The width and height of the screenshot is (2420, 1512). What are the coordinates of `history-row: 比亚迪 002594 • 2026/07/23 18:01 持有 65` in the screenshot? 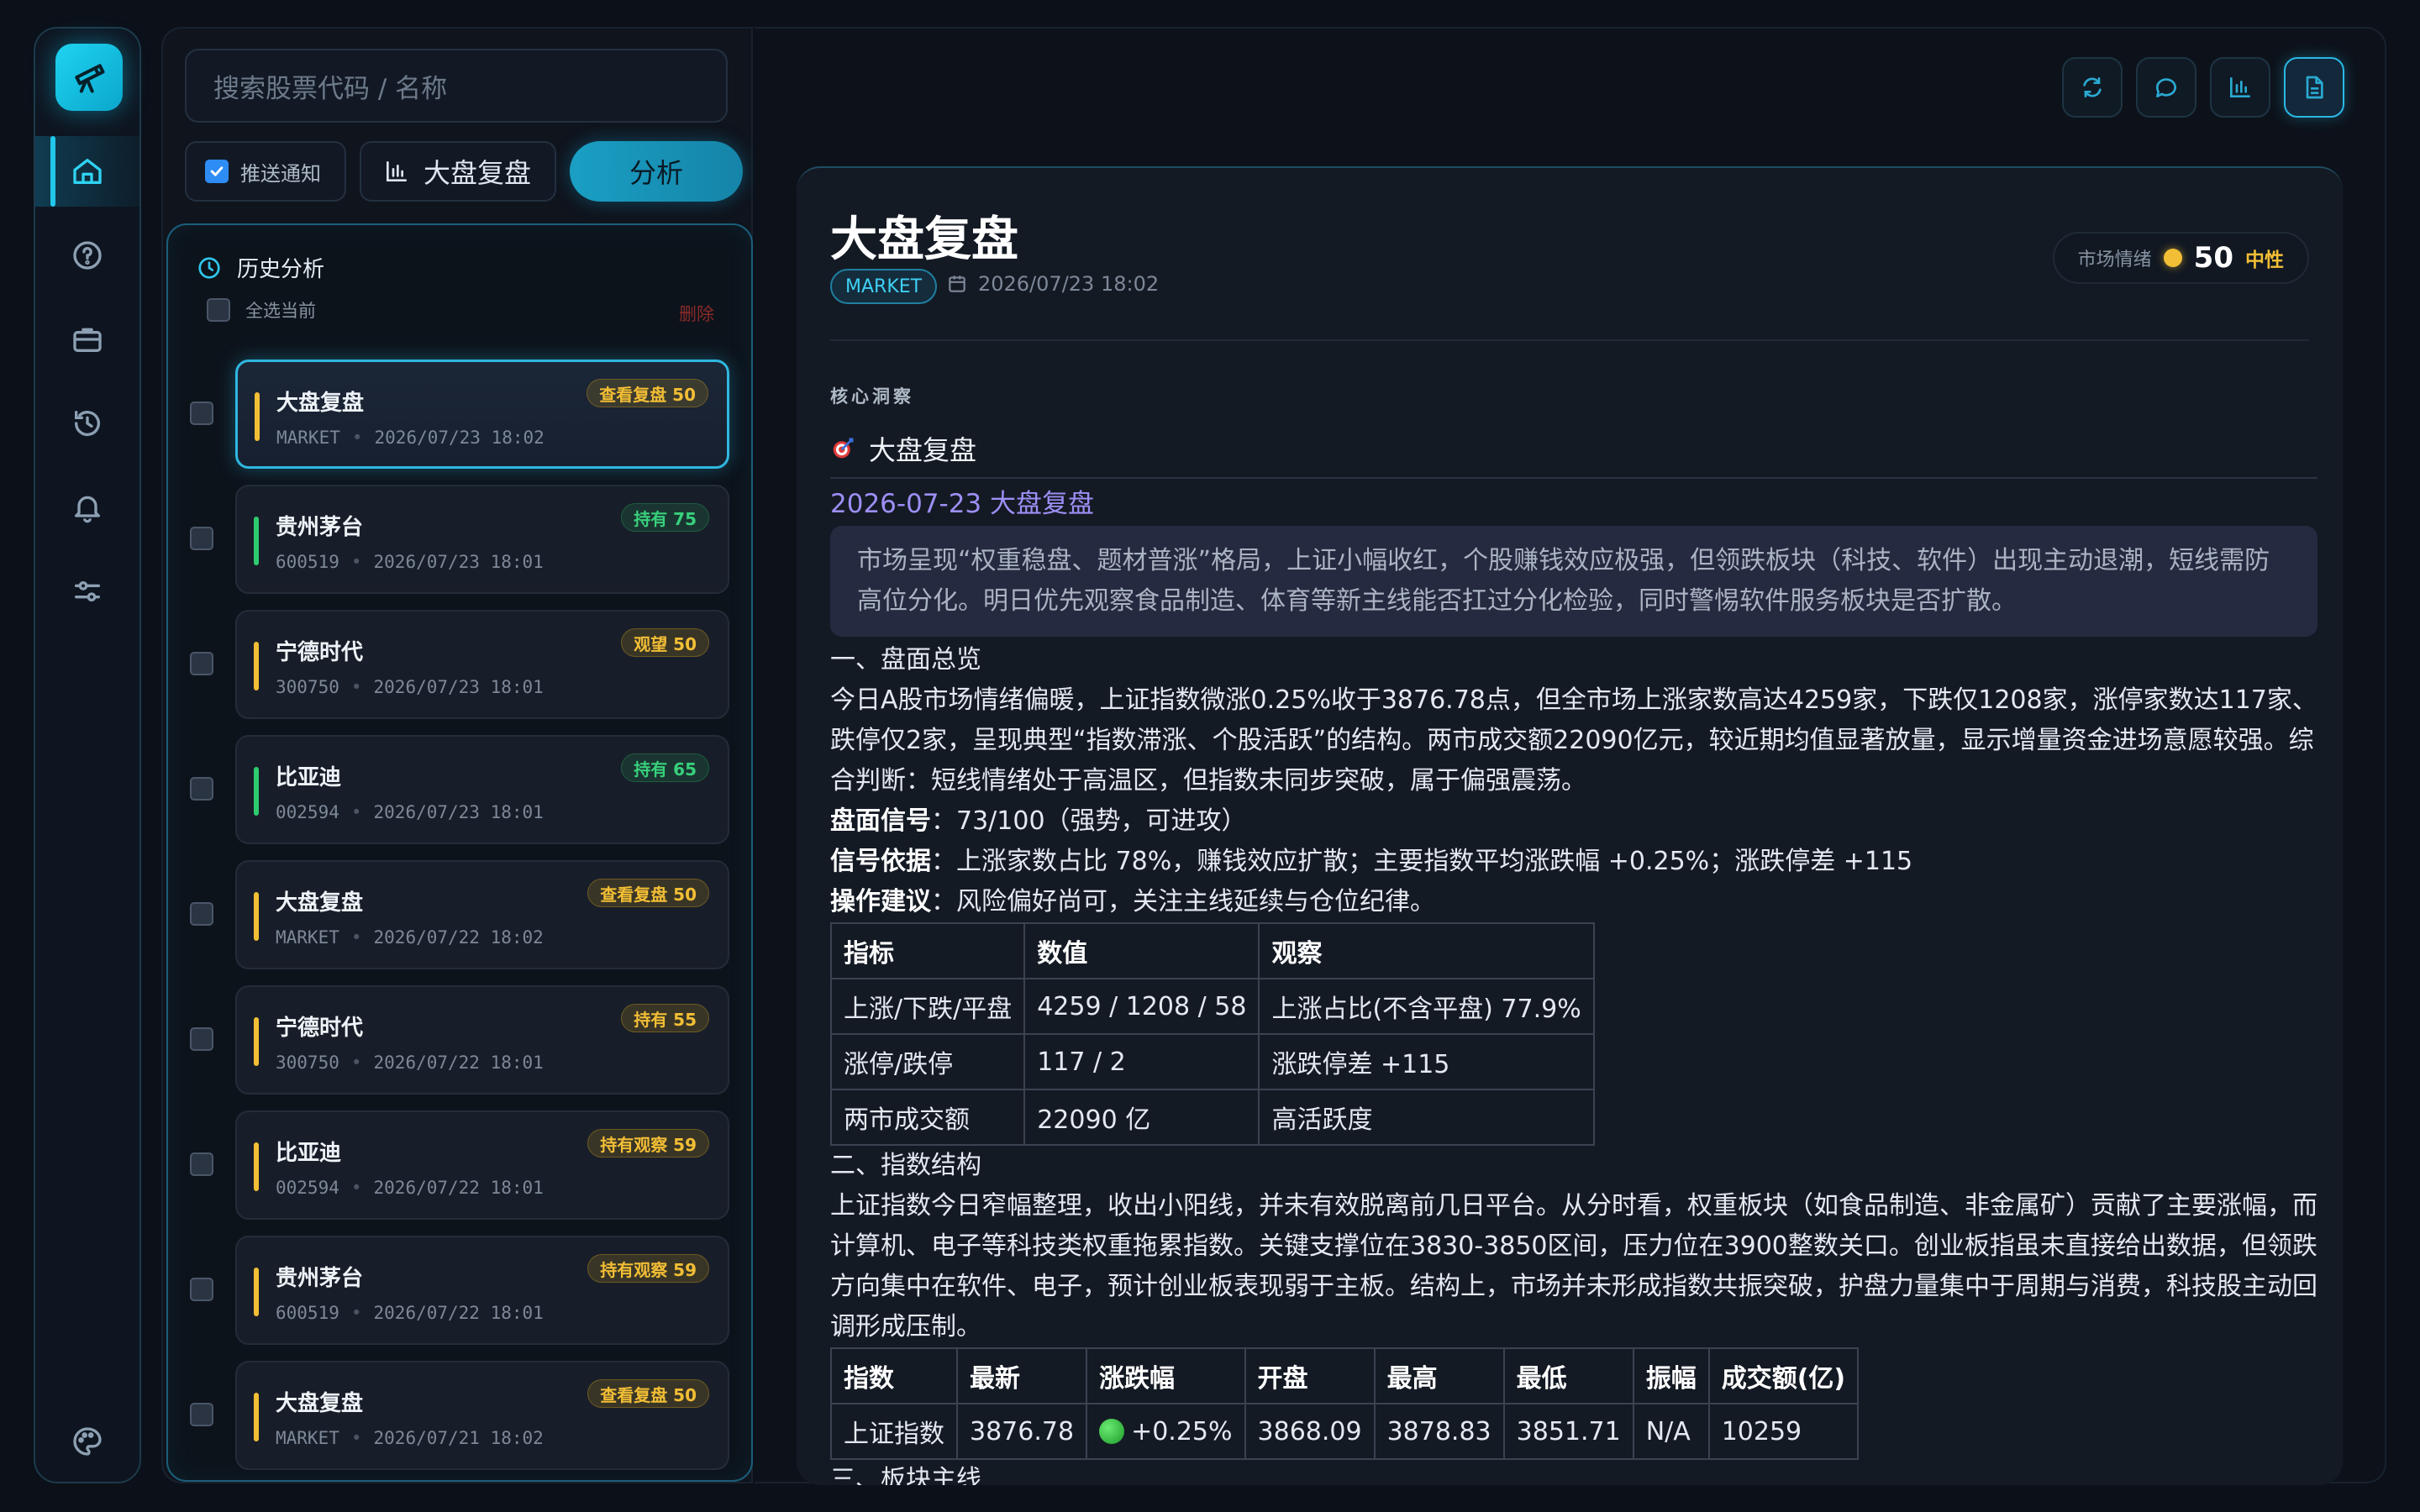 It's located at (460, 789).